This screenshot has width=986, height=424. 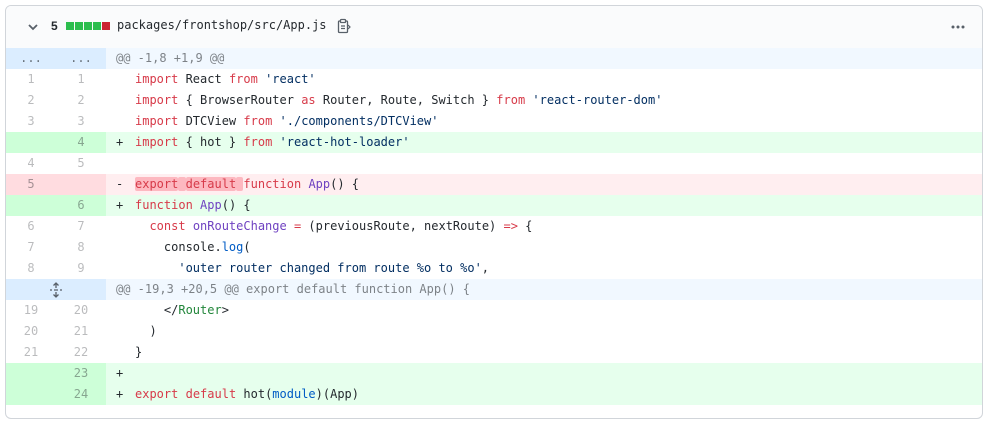 What do you see at coordinates (200, 310) in the screenshot?
I see `code-token: Router` at bounding box center [200, 310].